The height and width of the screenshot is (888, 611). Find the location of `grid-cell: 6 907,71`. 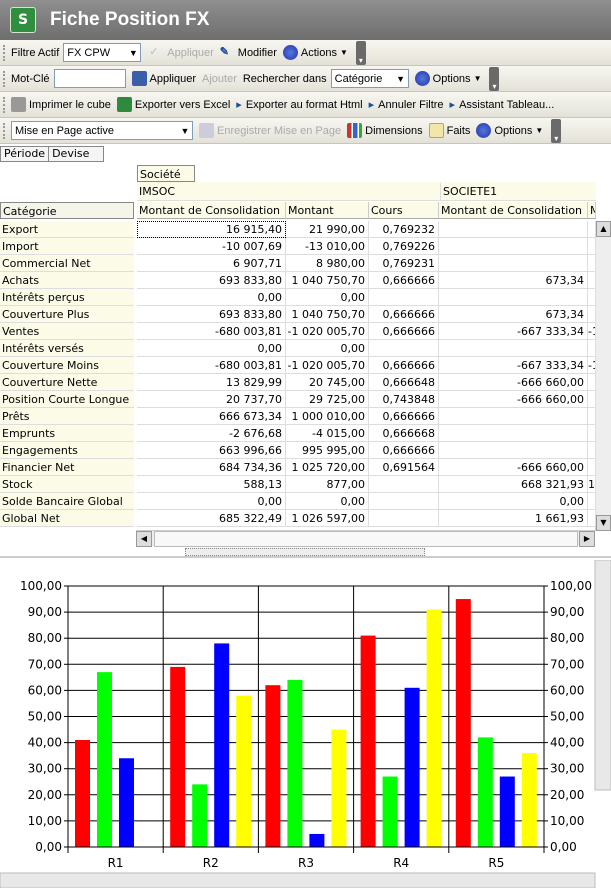

grid-cell: 6 907,71 is located at coordinates (211, 263).